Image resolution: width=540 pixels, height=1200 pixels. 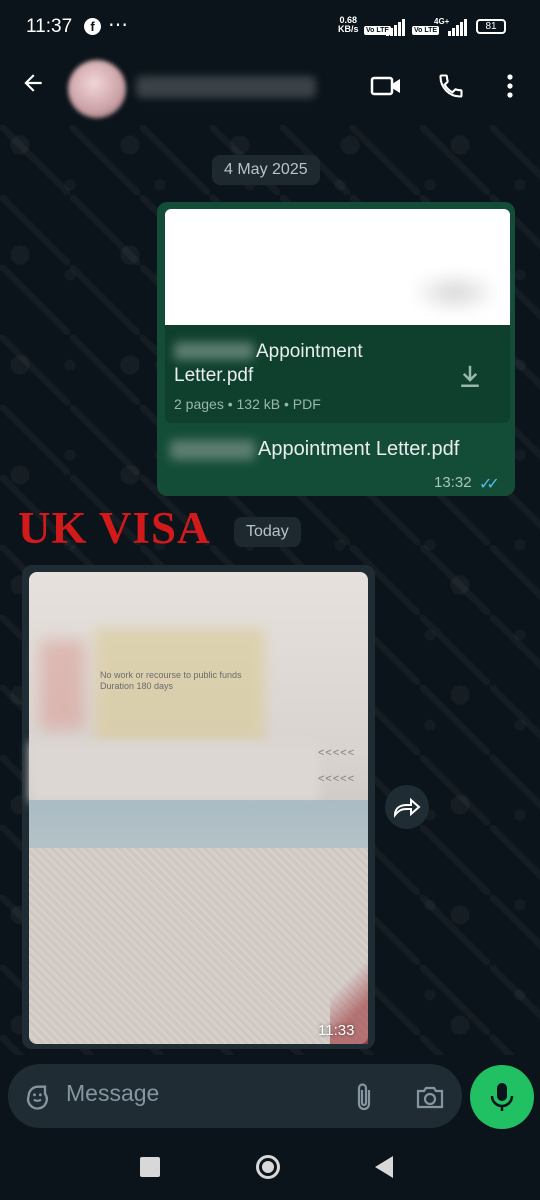 I want to click on more-vertical-icon, so click(x=510, y=86).